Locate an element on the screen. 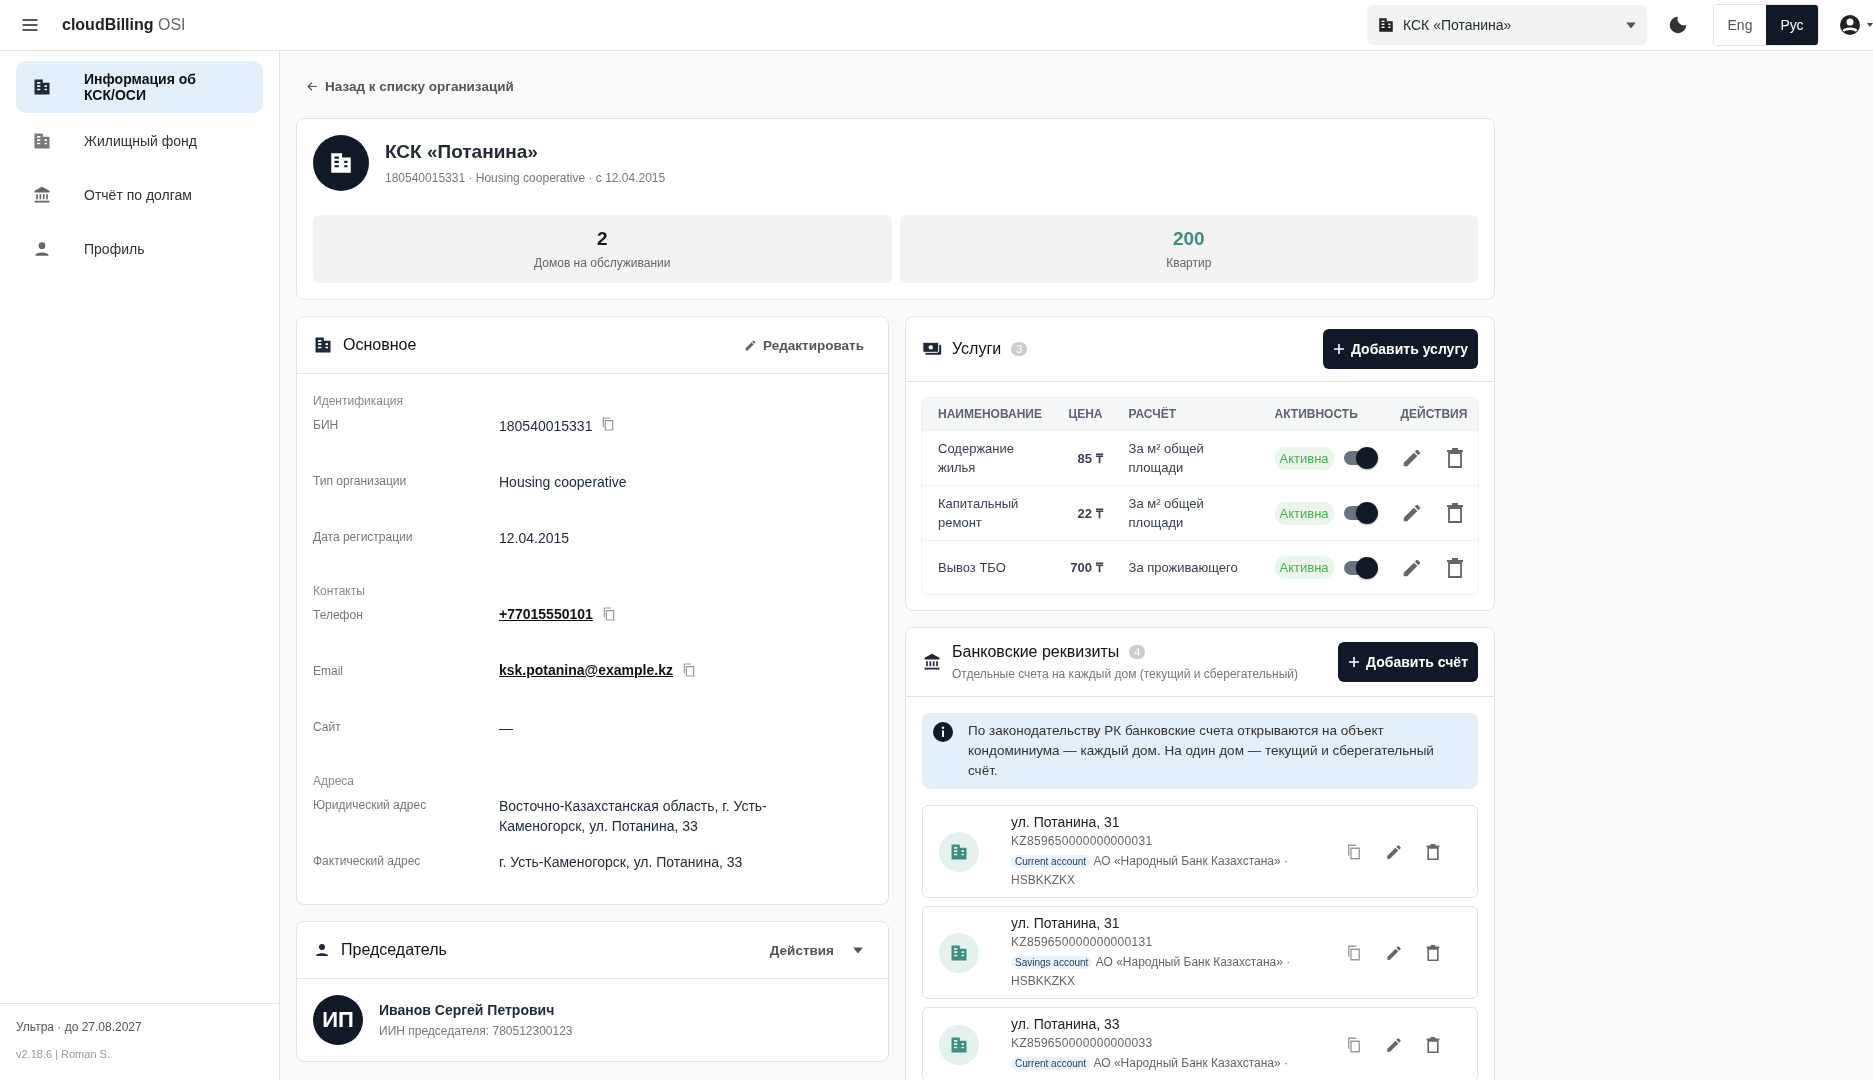 Image resolution: width=1873 pixels, height=1080 pixels. field-value: — is located at coordinates (506, 728).